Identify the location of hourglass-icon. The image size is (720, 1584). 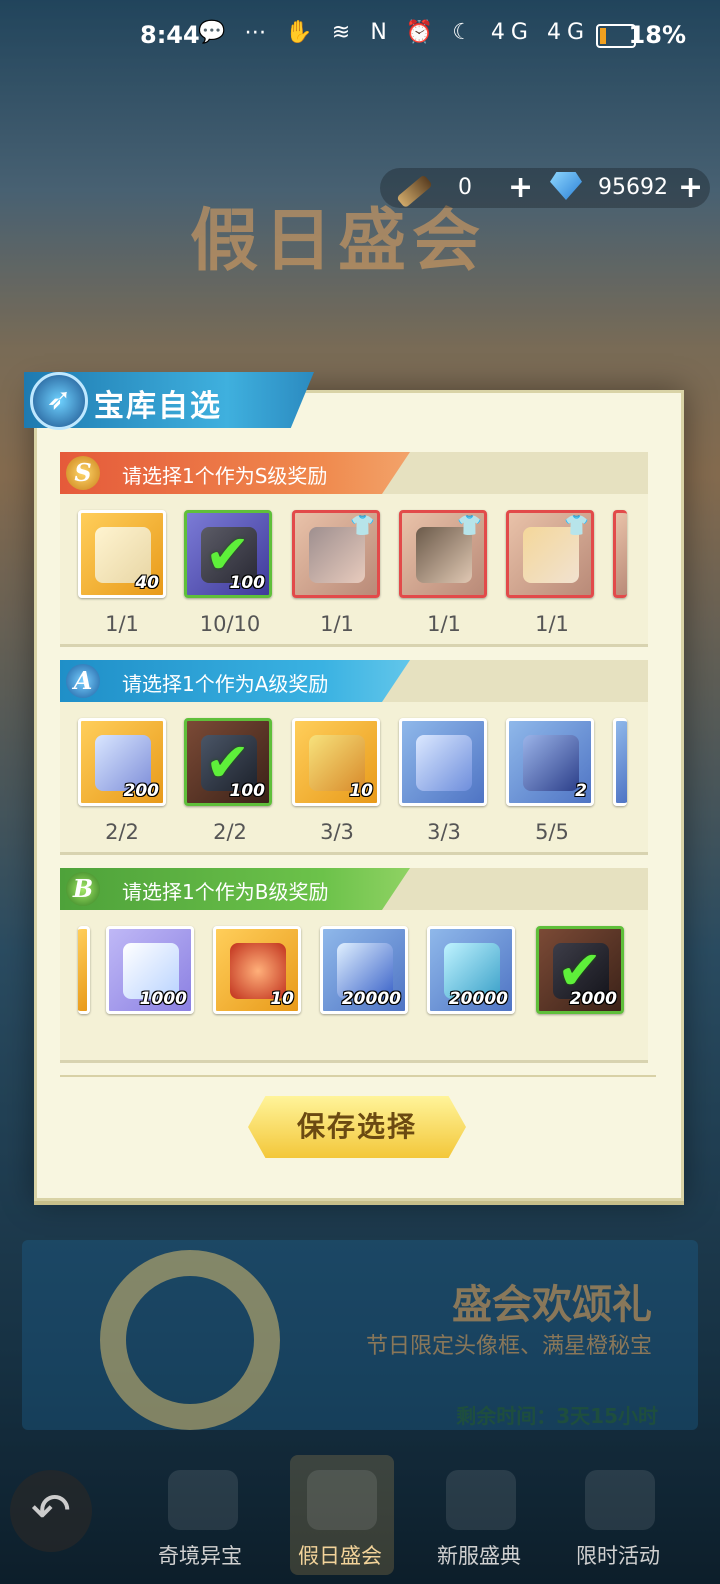
(620, 1500).